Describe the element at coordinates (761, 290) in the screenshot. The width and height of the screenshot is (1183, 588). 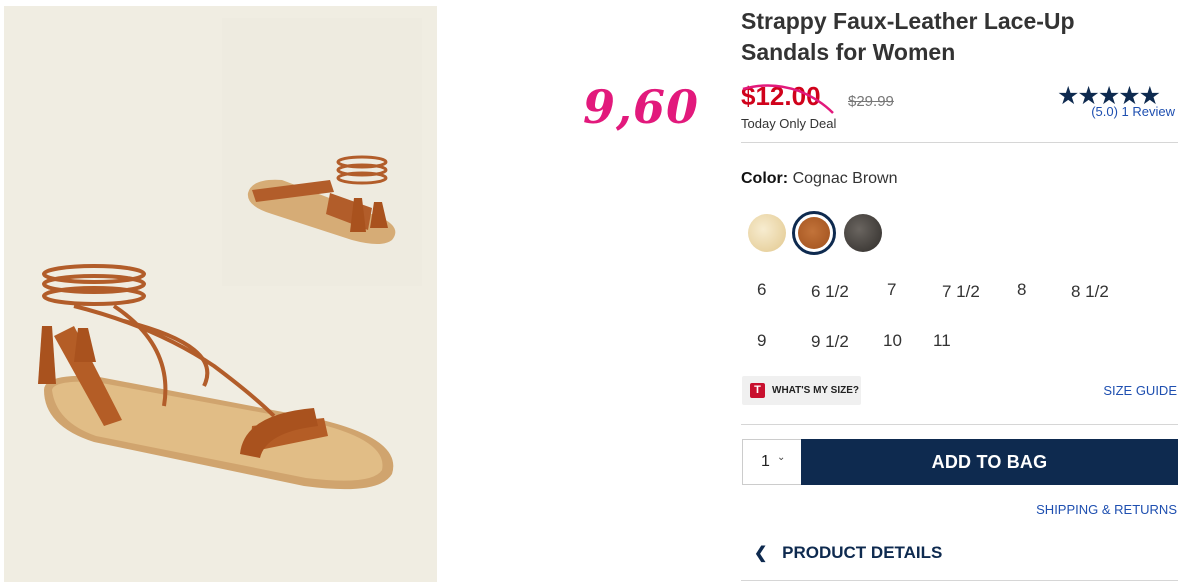
I see `size-option: 6` at that location.